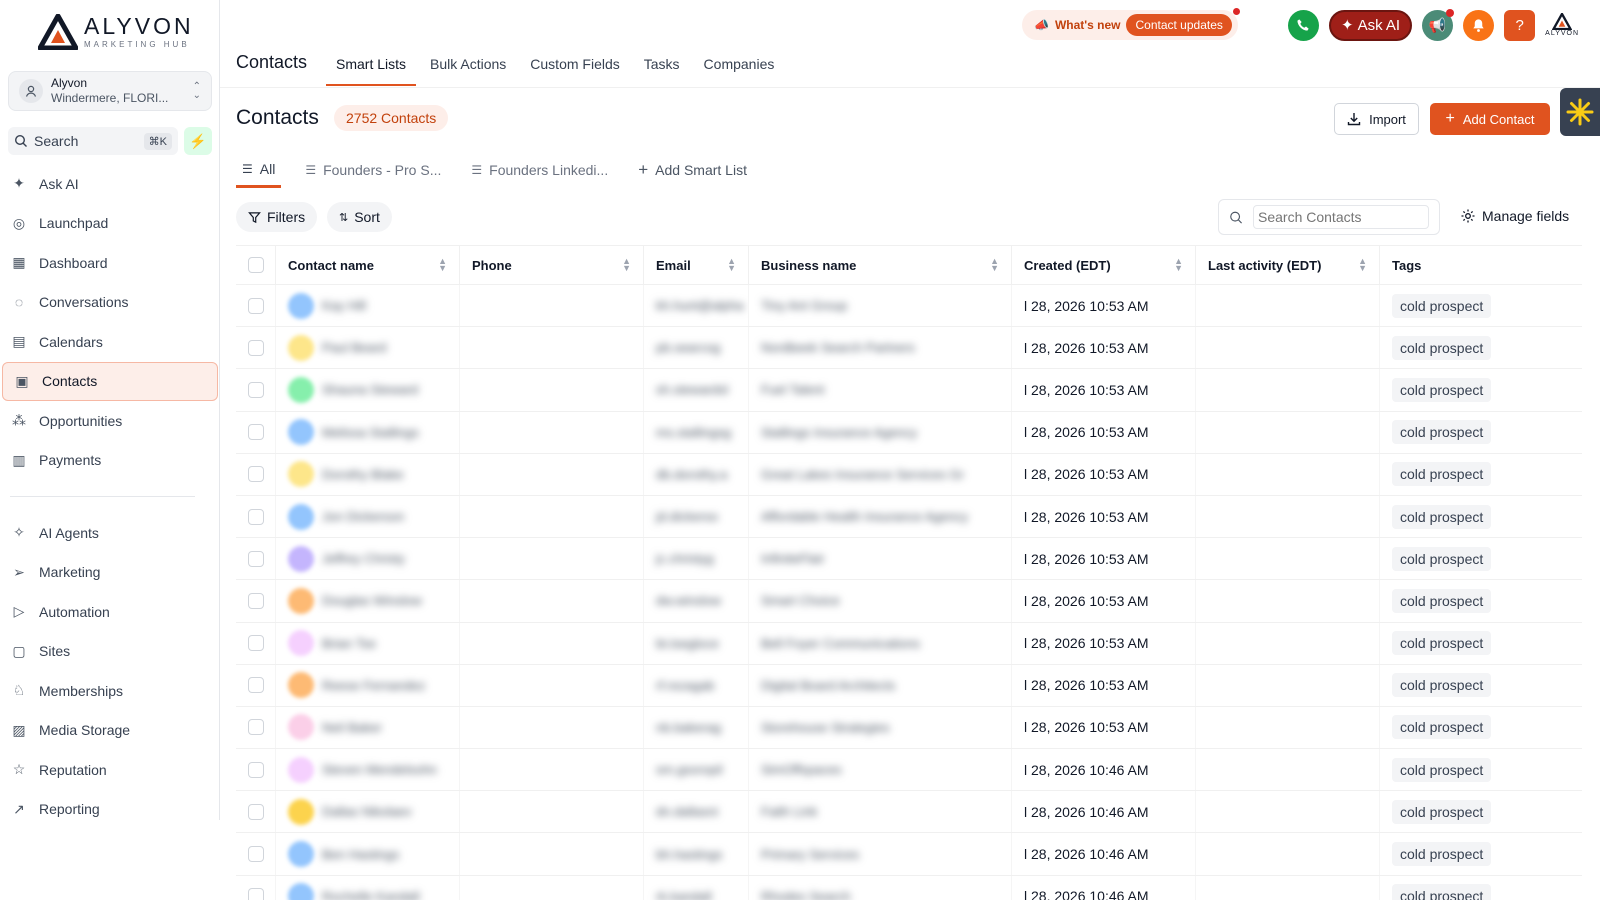  I want to click on tab-custom-fields: Custom Fields, so click(574, 67).